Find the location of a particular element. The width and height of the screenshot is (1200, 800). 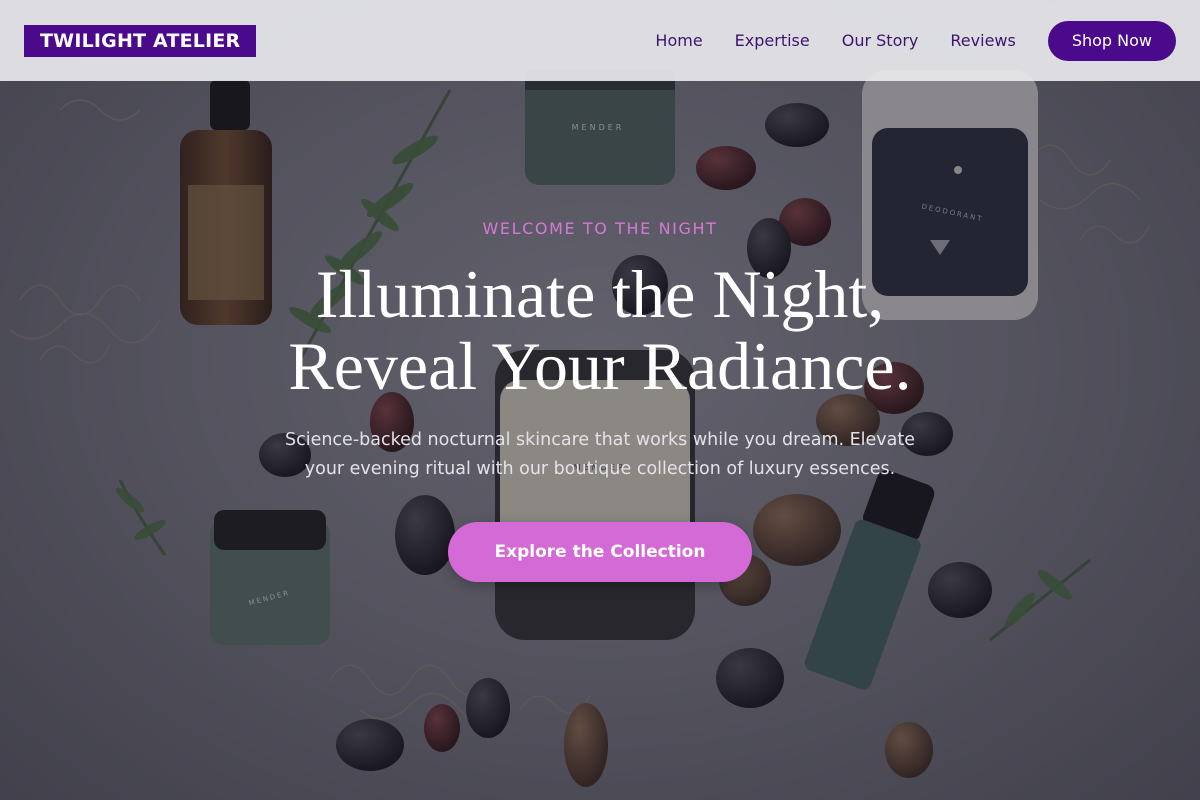

nav-link-reviews: Reviews is located at coordinates (982, 40).